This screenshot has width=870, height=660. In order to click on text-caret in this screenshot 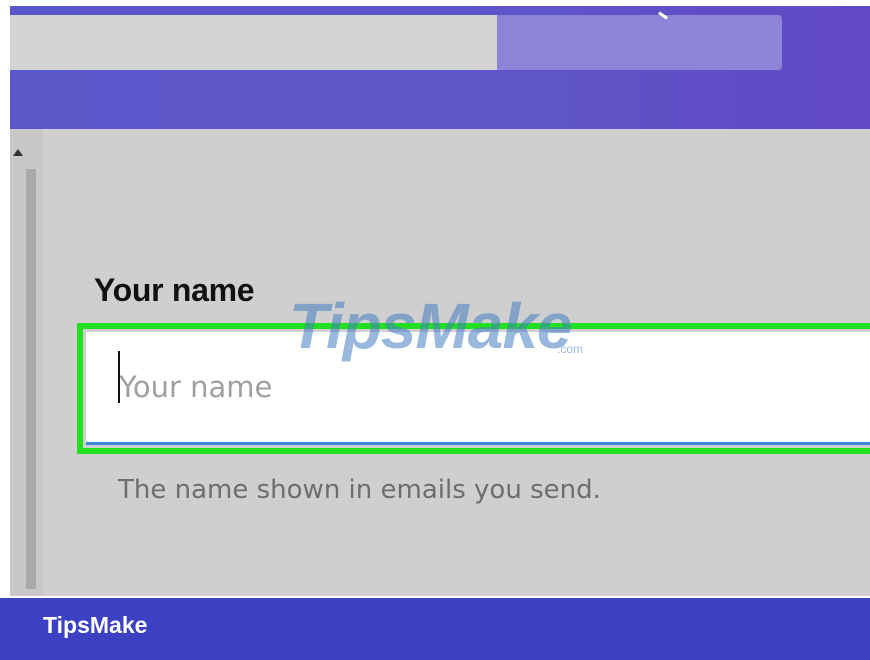, I will do `click(119, 377)`.